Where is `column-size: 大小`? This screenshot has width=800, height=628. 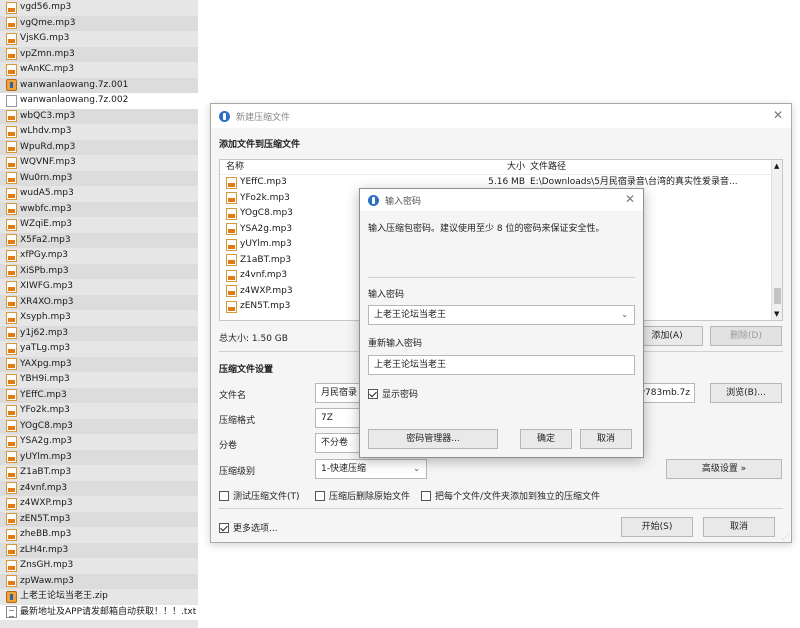
column-size: 大小 is located at coordinates (497, 167).